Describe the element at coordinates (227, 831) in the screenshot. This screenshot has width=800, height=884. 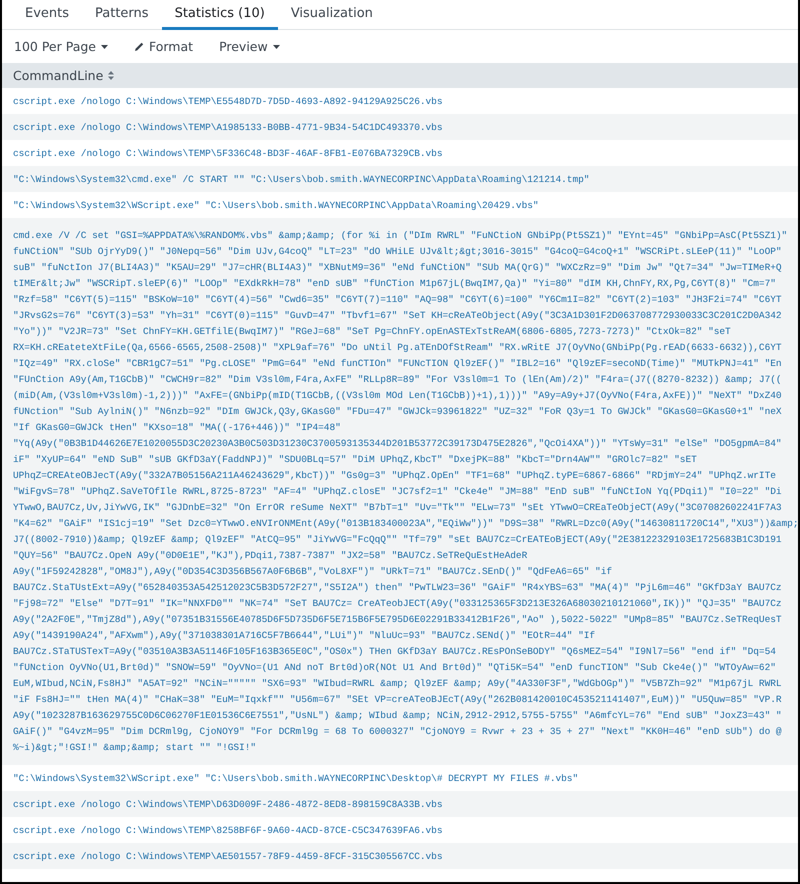
I see `table-cell-text: cscript.exe /nologo C:\Windows\TEMP\8258BF6F-9A60-4ACD-87CE-C5C347639FA6.vbs` at that location.